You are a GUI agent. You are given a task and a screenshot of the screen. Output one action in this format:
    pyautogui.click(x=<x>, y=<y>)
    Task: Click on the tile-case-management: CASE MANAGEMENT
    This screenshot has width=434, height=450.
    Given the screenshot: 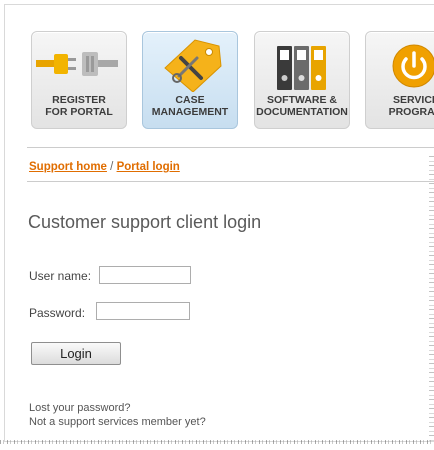 What is the action you would take?
    pyautogui.click(x=190, y=80)
    